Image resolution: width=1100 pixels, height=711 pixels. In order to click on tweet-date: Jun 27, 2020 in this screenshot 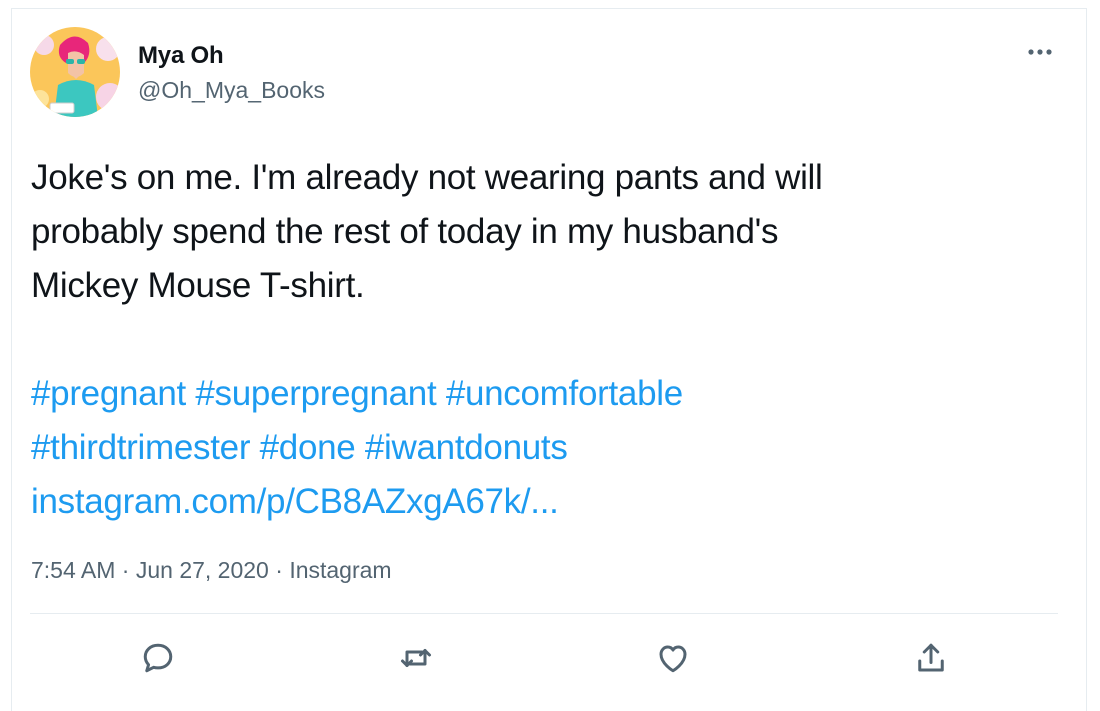, I will do `click(202, 570)`.